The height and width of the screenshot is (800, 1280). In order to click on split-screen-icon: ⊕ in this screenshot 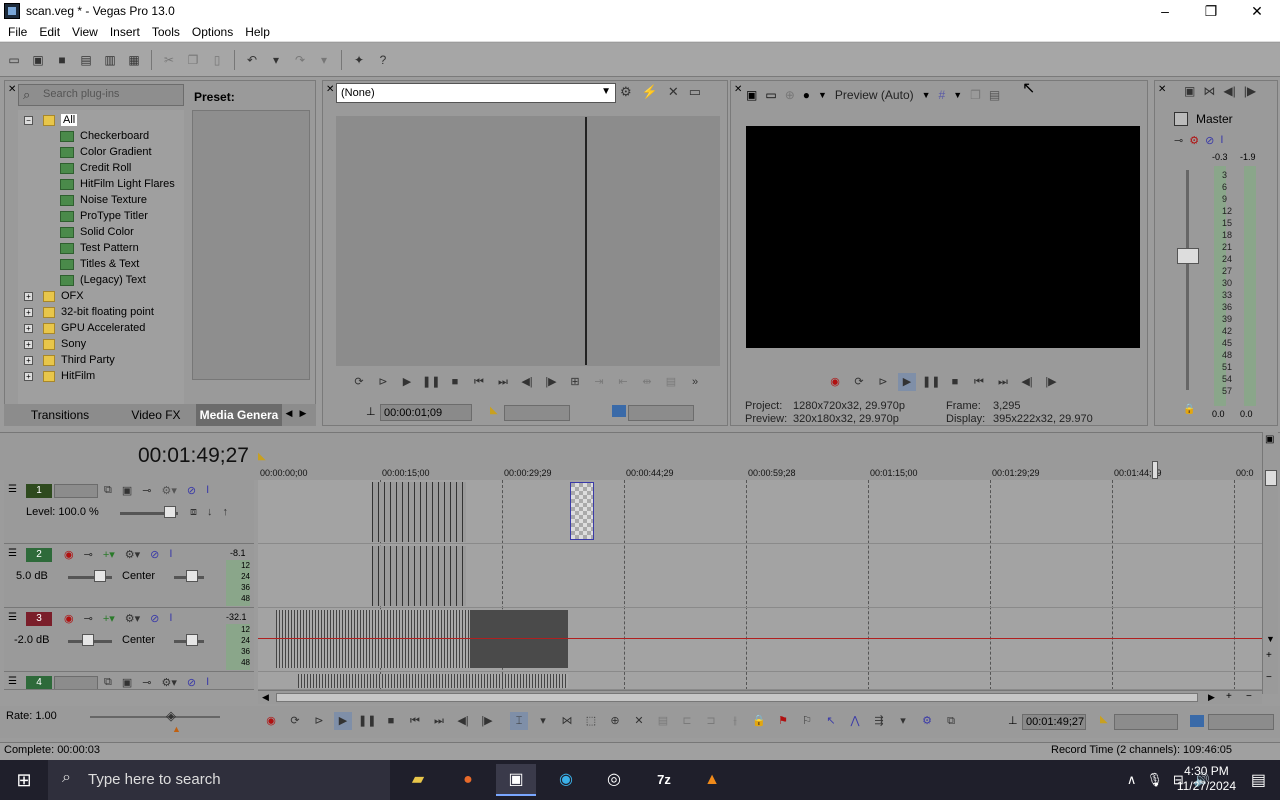, I will do `click(790, 95)`.